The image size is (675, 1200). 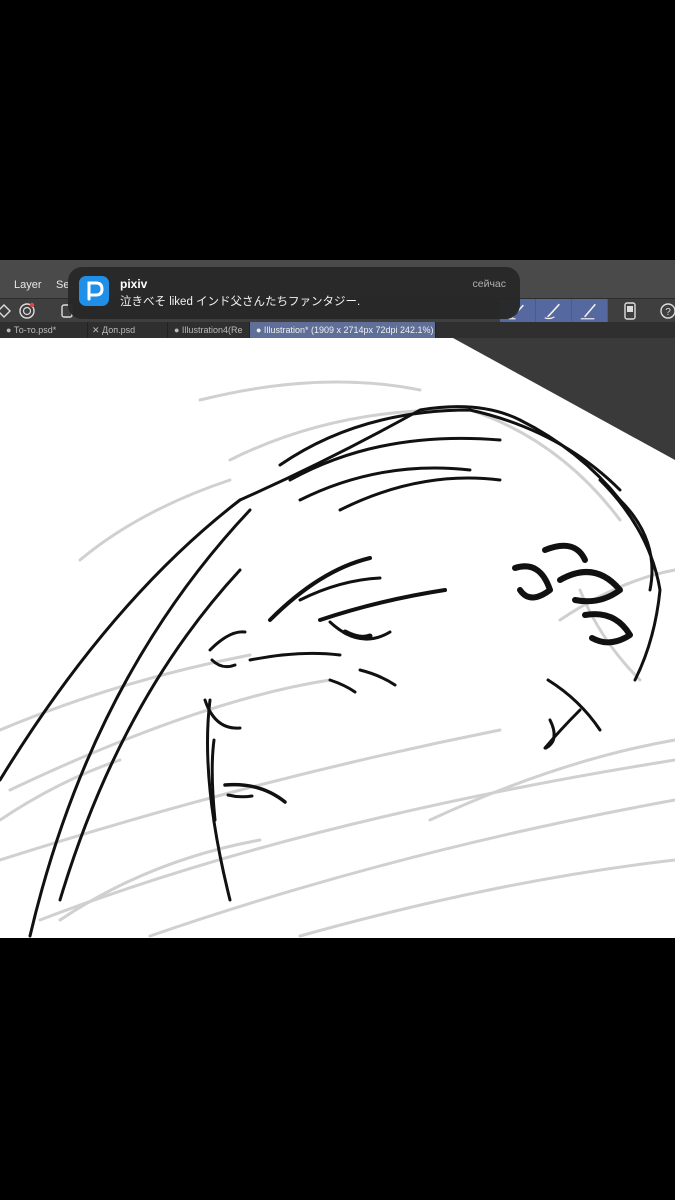 I want to click on tab-to-to: ● То-то.psd*, so click(x=44, y=330).